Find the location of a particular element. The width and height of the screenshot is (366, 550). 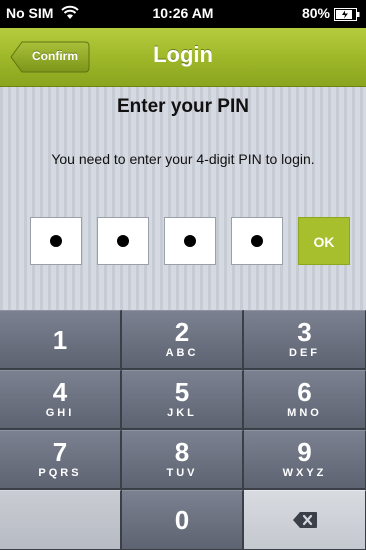

battery-percent: 80% is located at coordinates (315, 13).